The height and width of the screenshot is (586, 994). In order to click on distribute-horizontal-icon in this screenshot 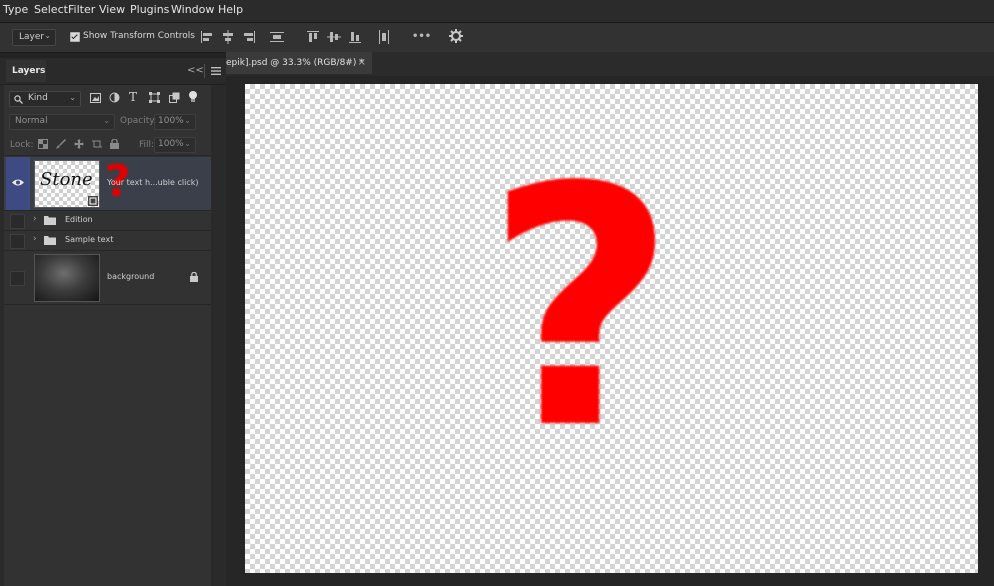, I will do `click(384, 37)`.